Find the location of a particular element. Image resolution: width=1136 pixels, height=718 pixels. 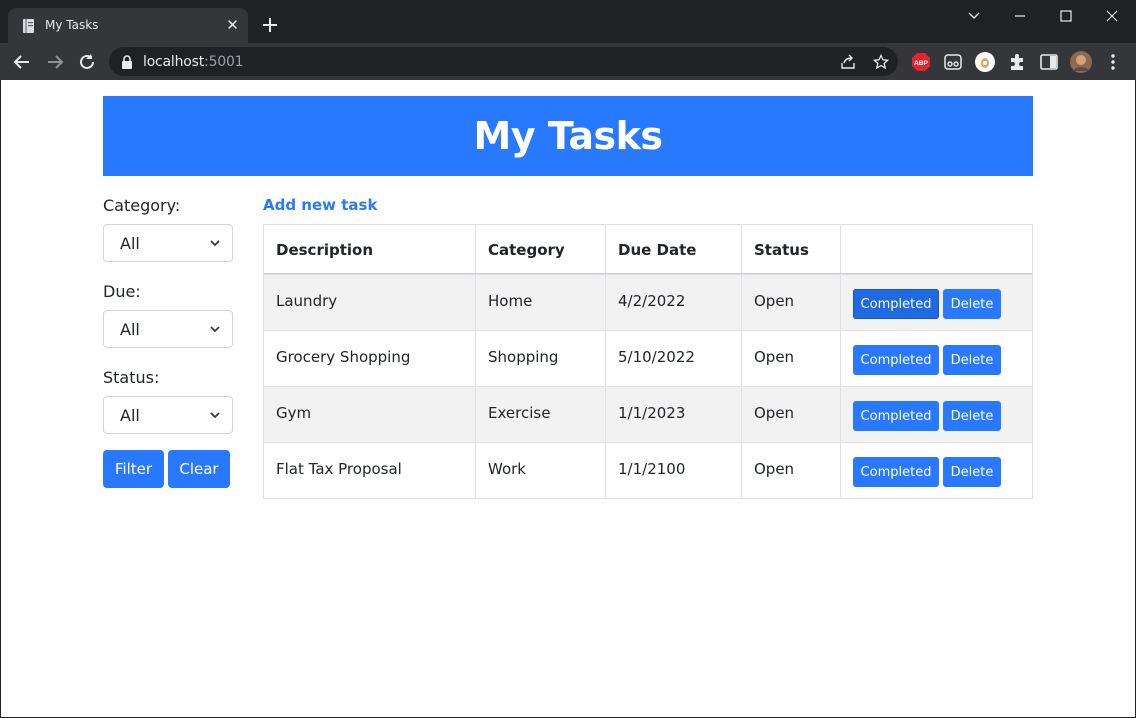

close-window-icon is located at coordinates (1112, 16).